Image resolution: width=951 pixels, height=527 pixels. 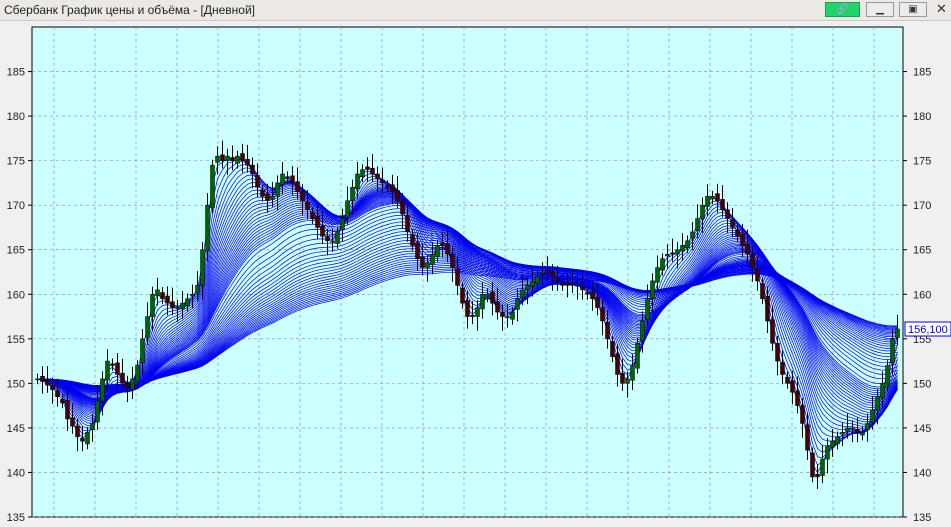 What do you see at coordinates (913, 9) in the screenshot?
I see `restore-button: ▣` at bounding box center [913, 9].